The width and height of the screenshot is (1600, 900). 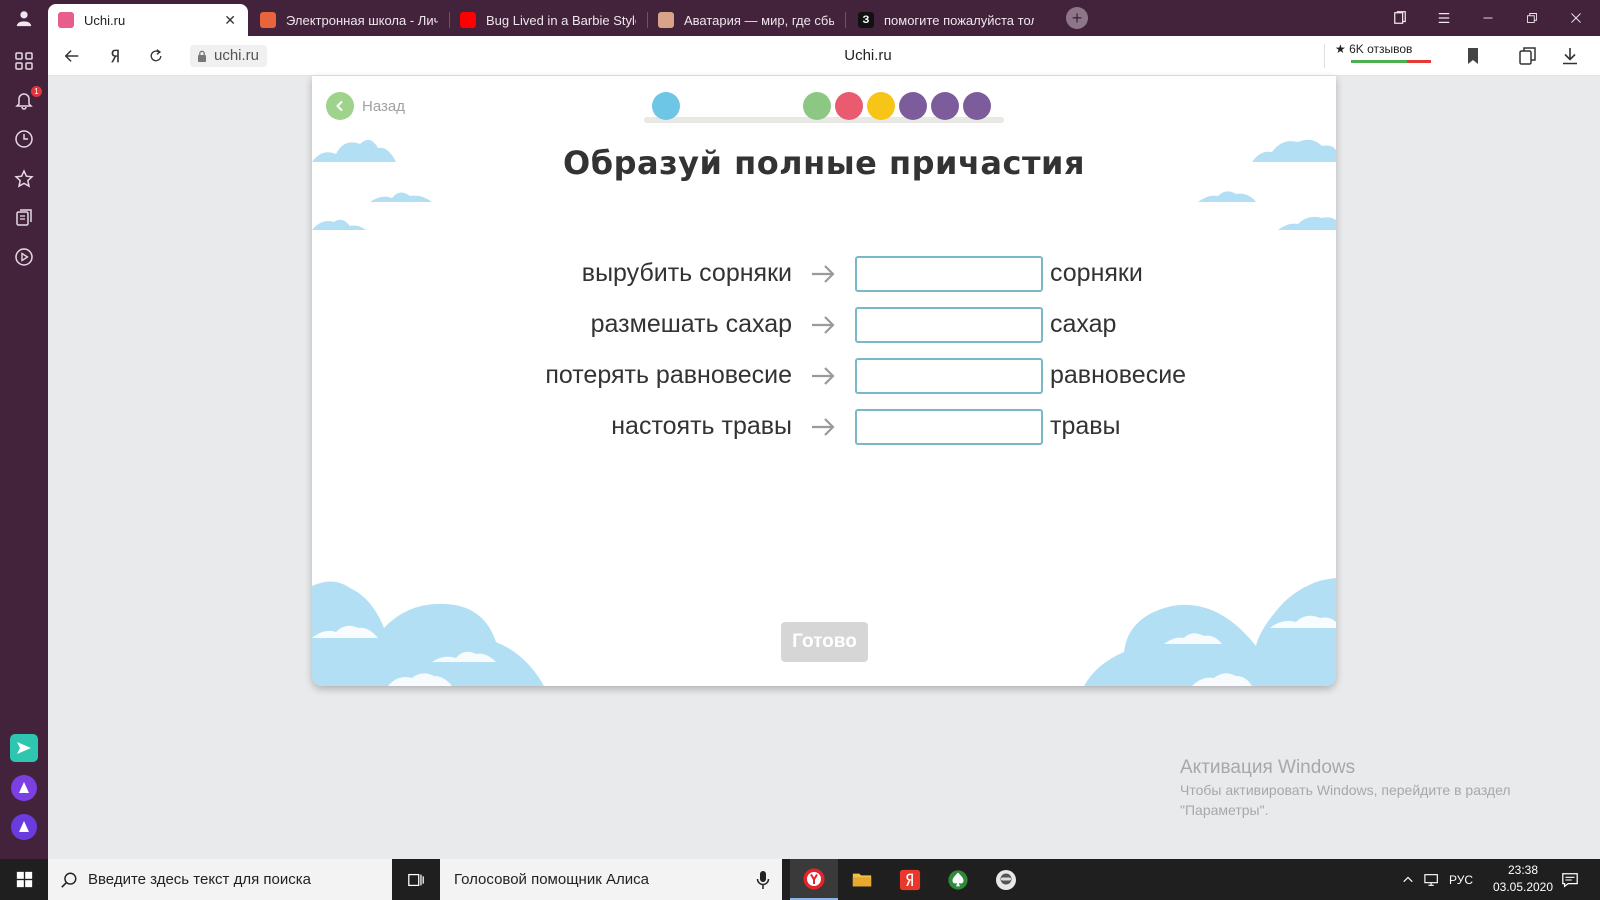 I want to click on divider, so click(x=1324, y=56).